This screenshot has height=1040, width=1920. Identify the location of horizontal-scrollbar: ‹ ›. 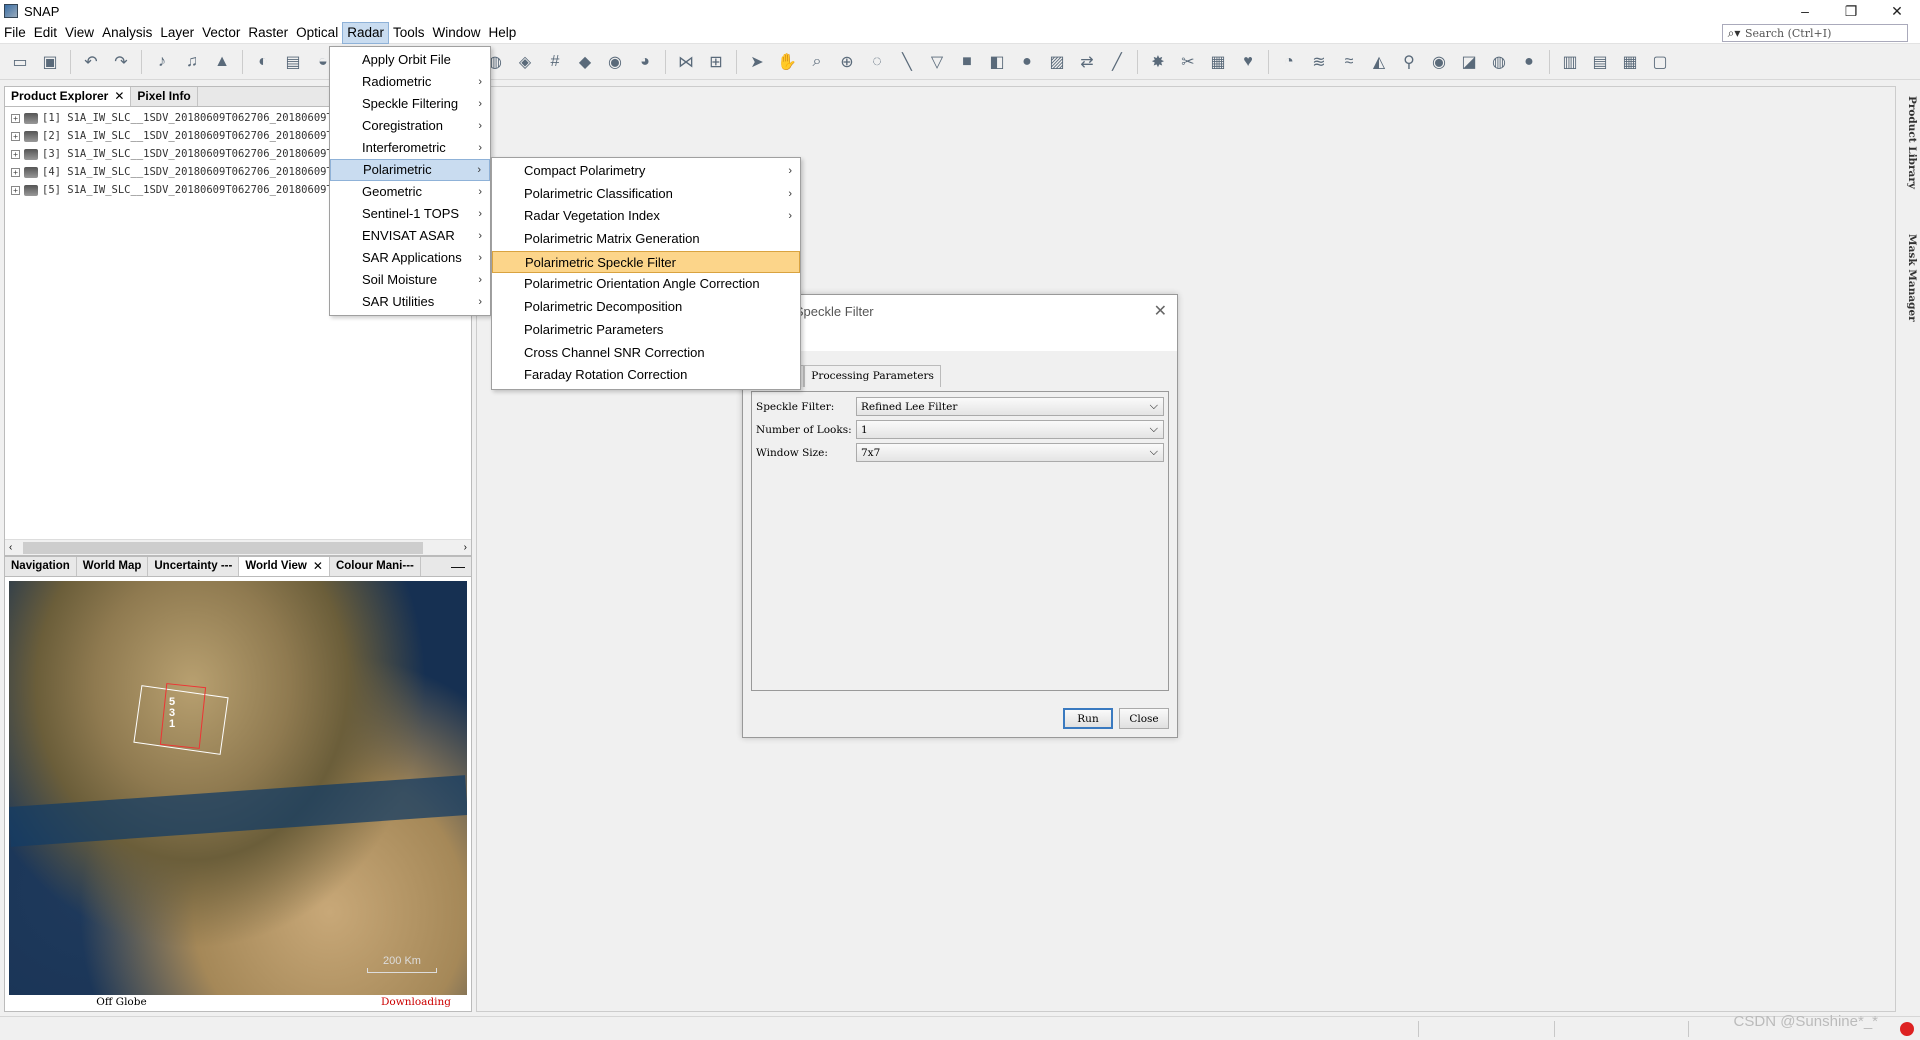
(238, 547).